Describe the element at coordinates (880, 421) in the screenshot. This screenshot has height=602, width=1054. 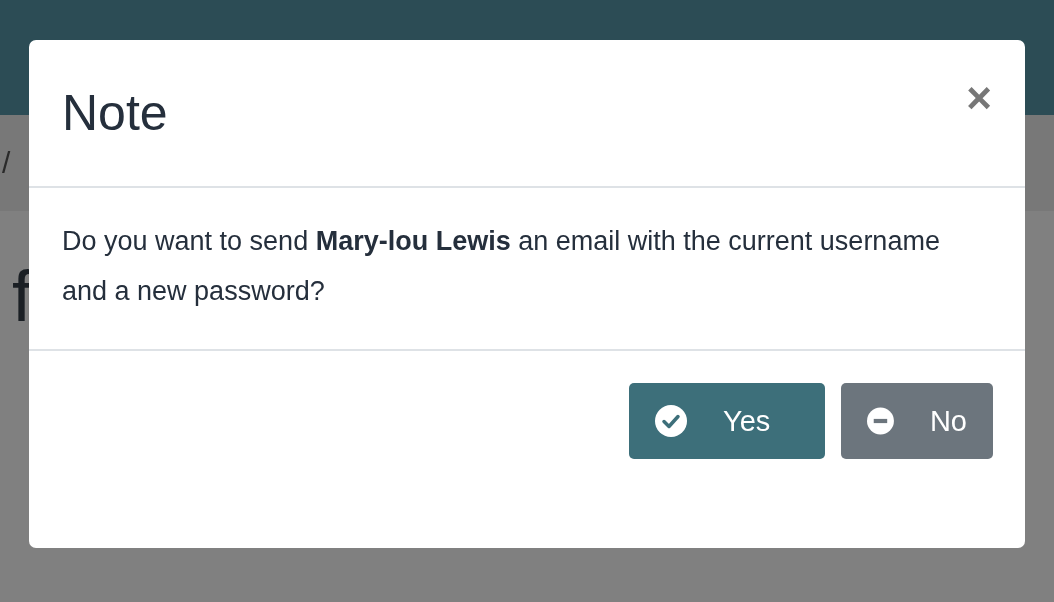
I see `minus-circle-icon` at that location.